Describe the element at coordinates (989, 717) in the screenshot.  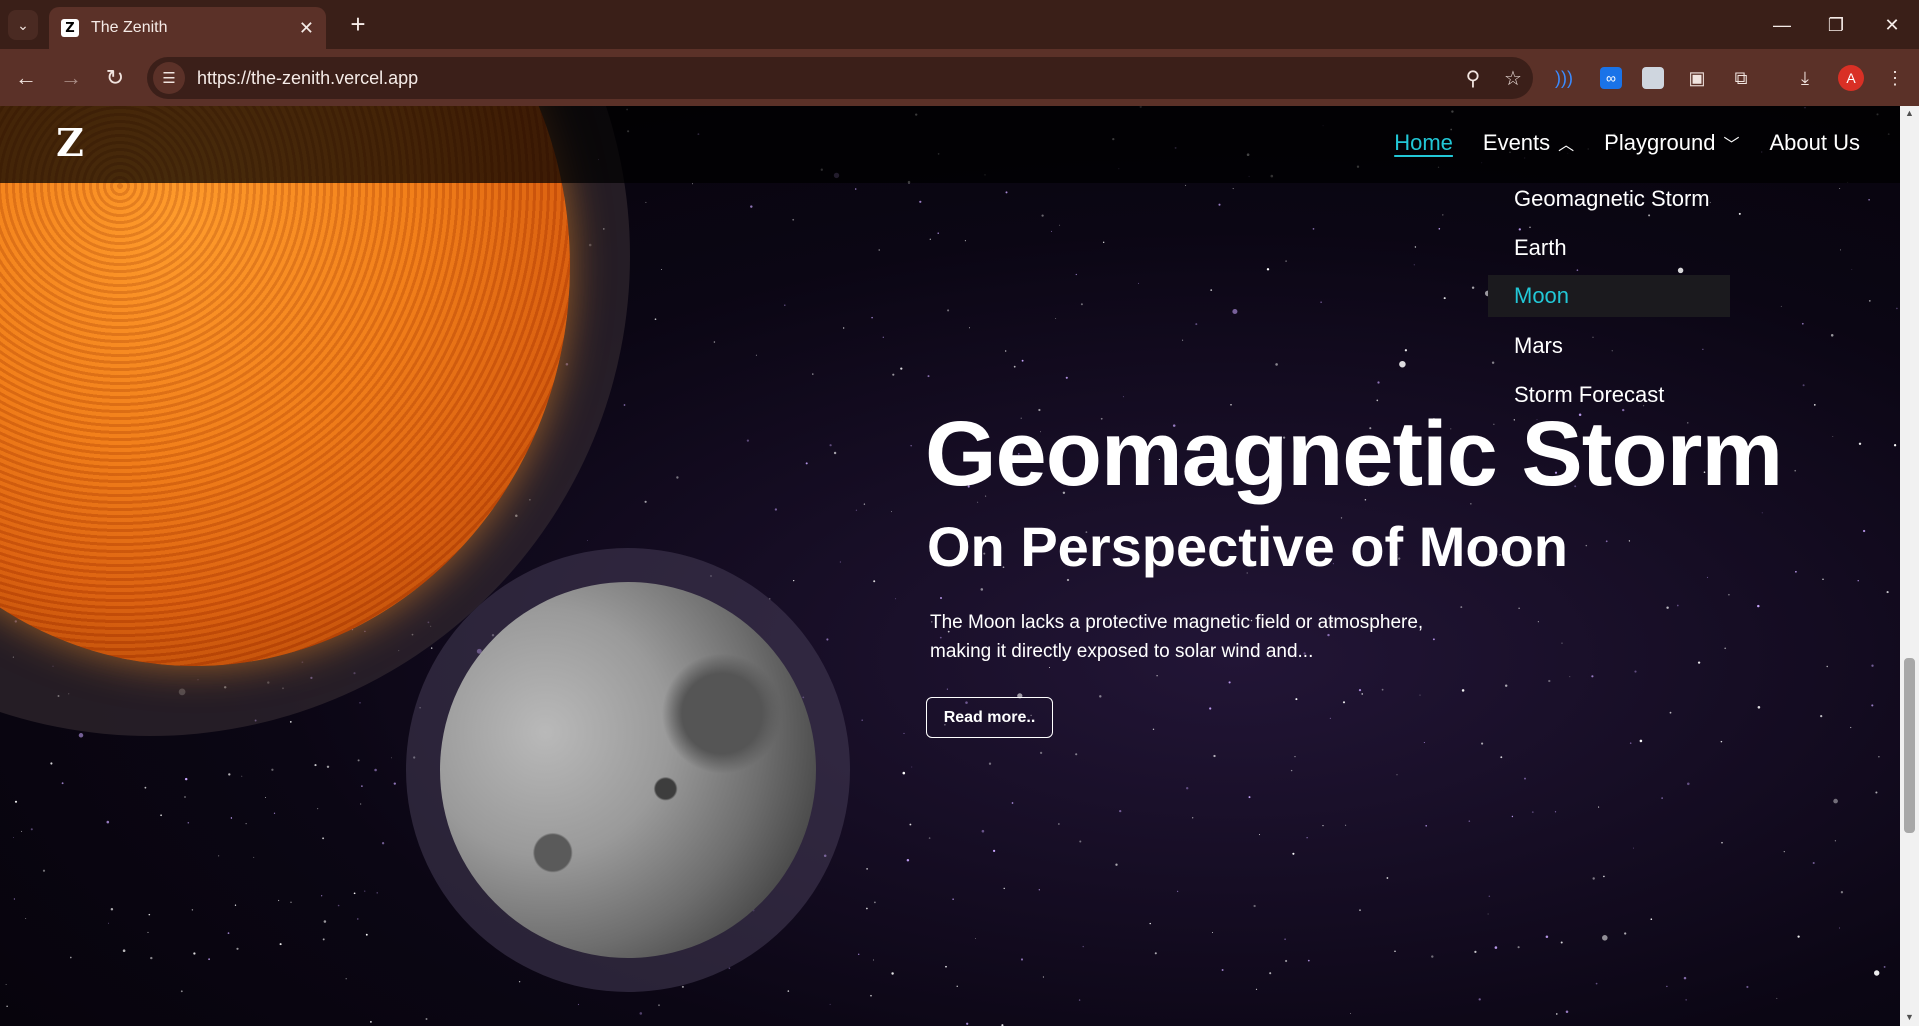
I see `read-more-button: Read more..` at that location.